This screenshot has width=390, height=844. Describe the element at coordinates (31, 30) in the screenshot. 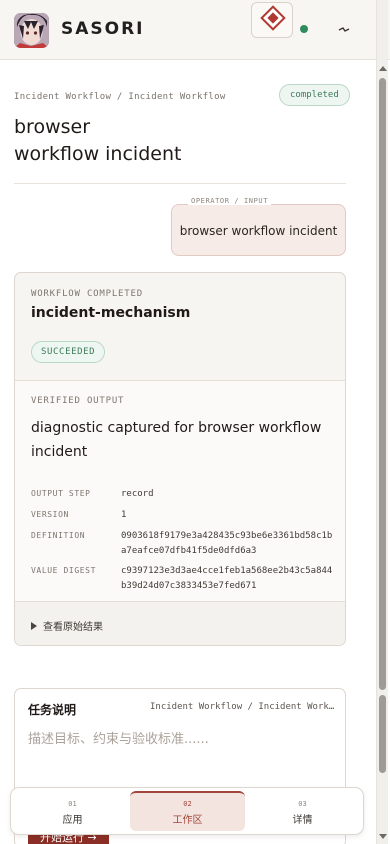

I see `user-avatar` at that location.